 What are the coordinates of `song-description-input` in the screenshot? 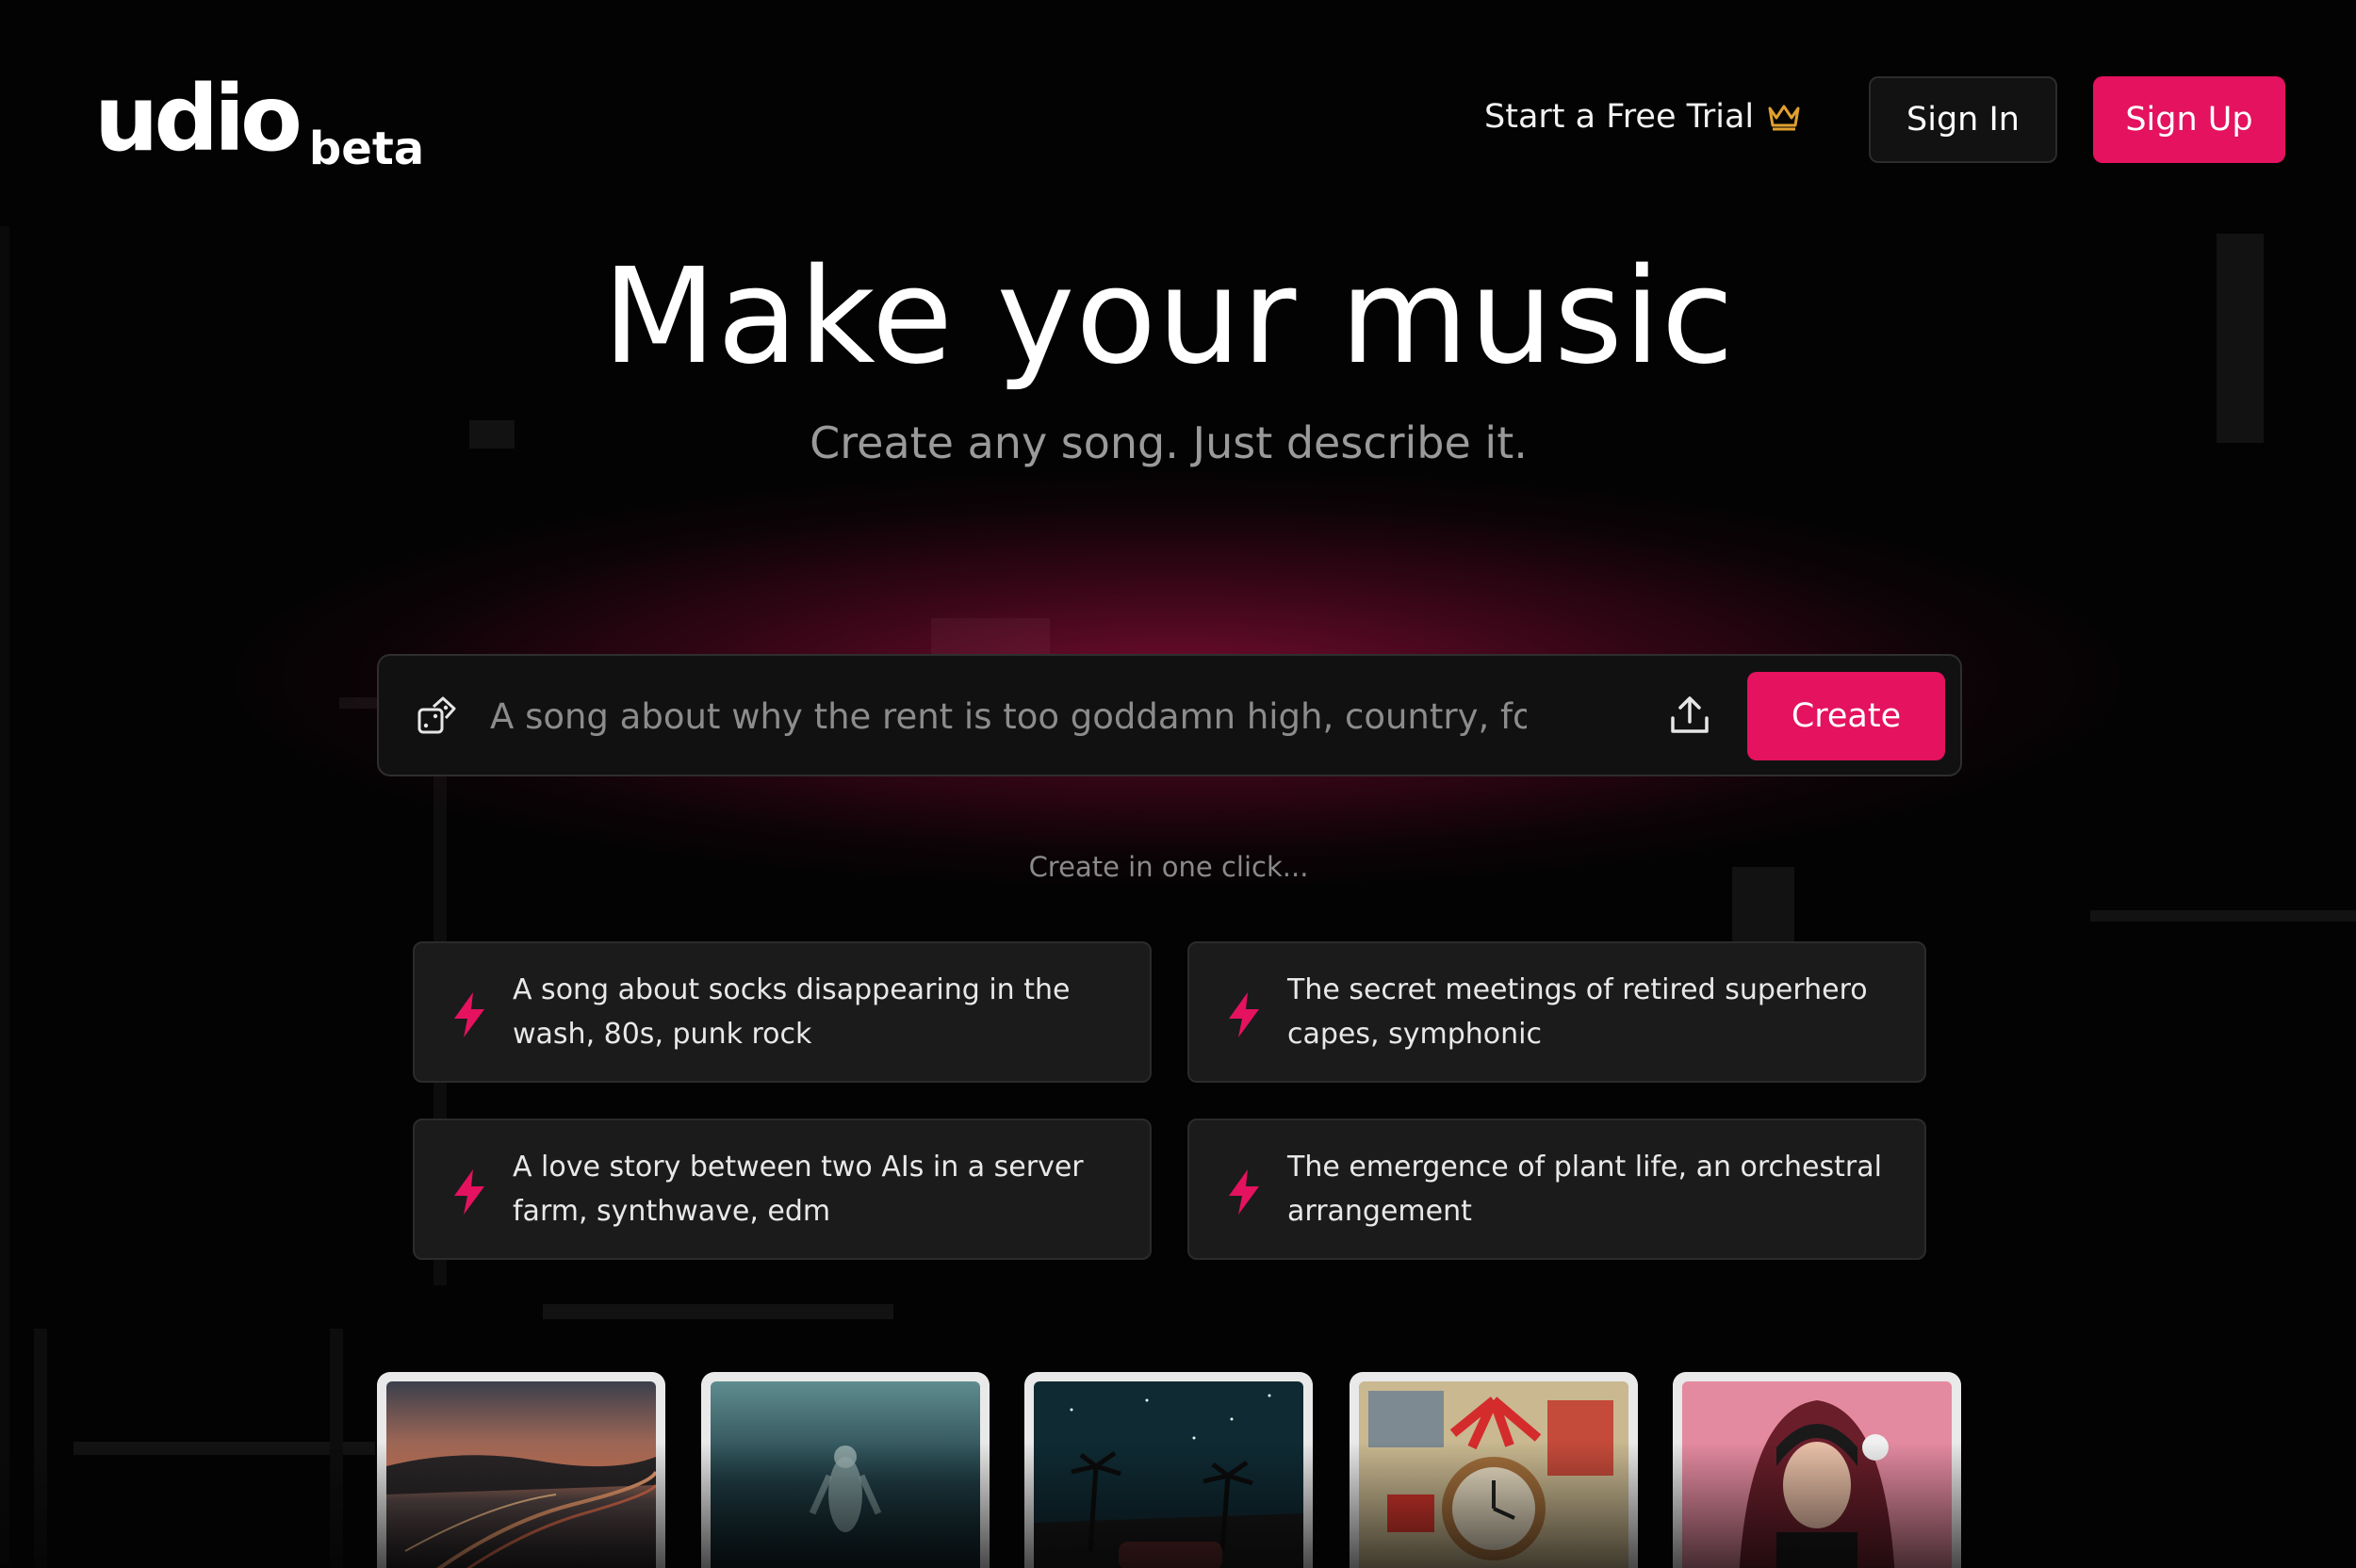 It's located at (1008, 716).